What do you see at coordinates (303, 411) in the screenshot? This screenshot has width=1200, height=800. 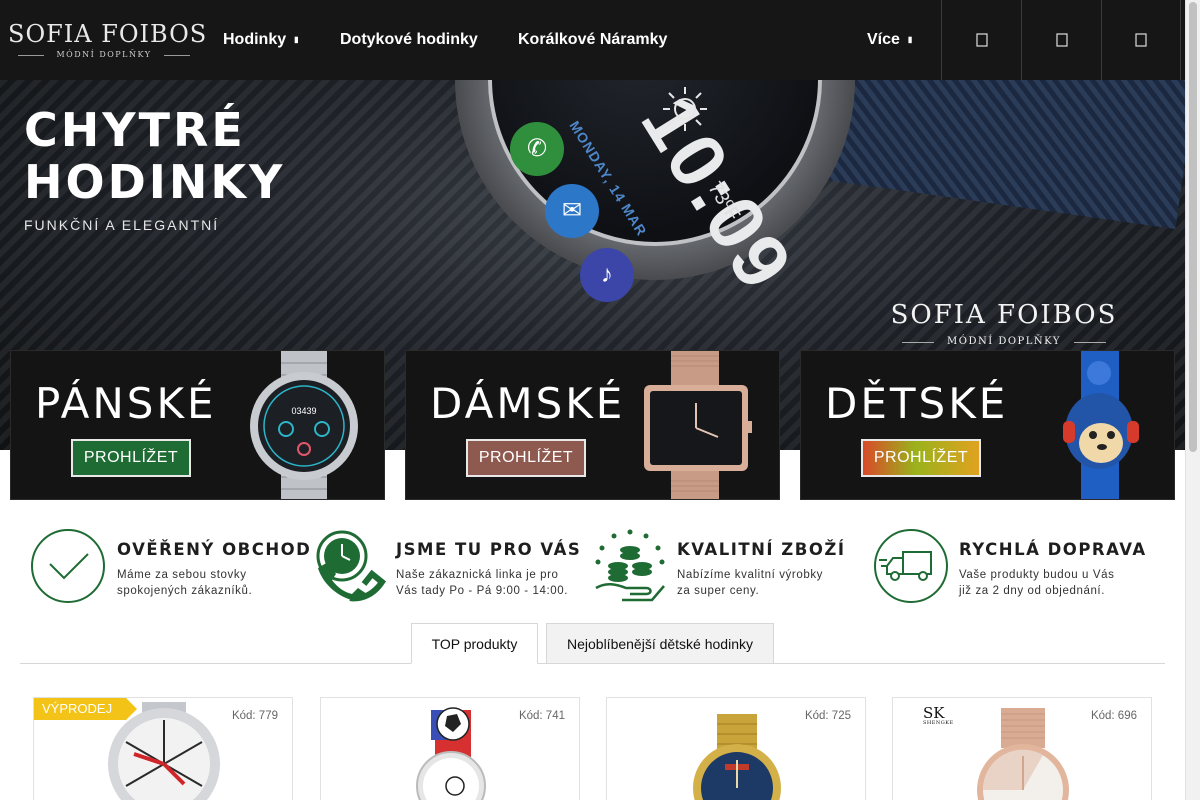 I see `svg-text: 03439` at bounding box center [303, 411].